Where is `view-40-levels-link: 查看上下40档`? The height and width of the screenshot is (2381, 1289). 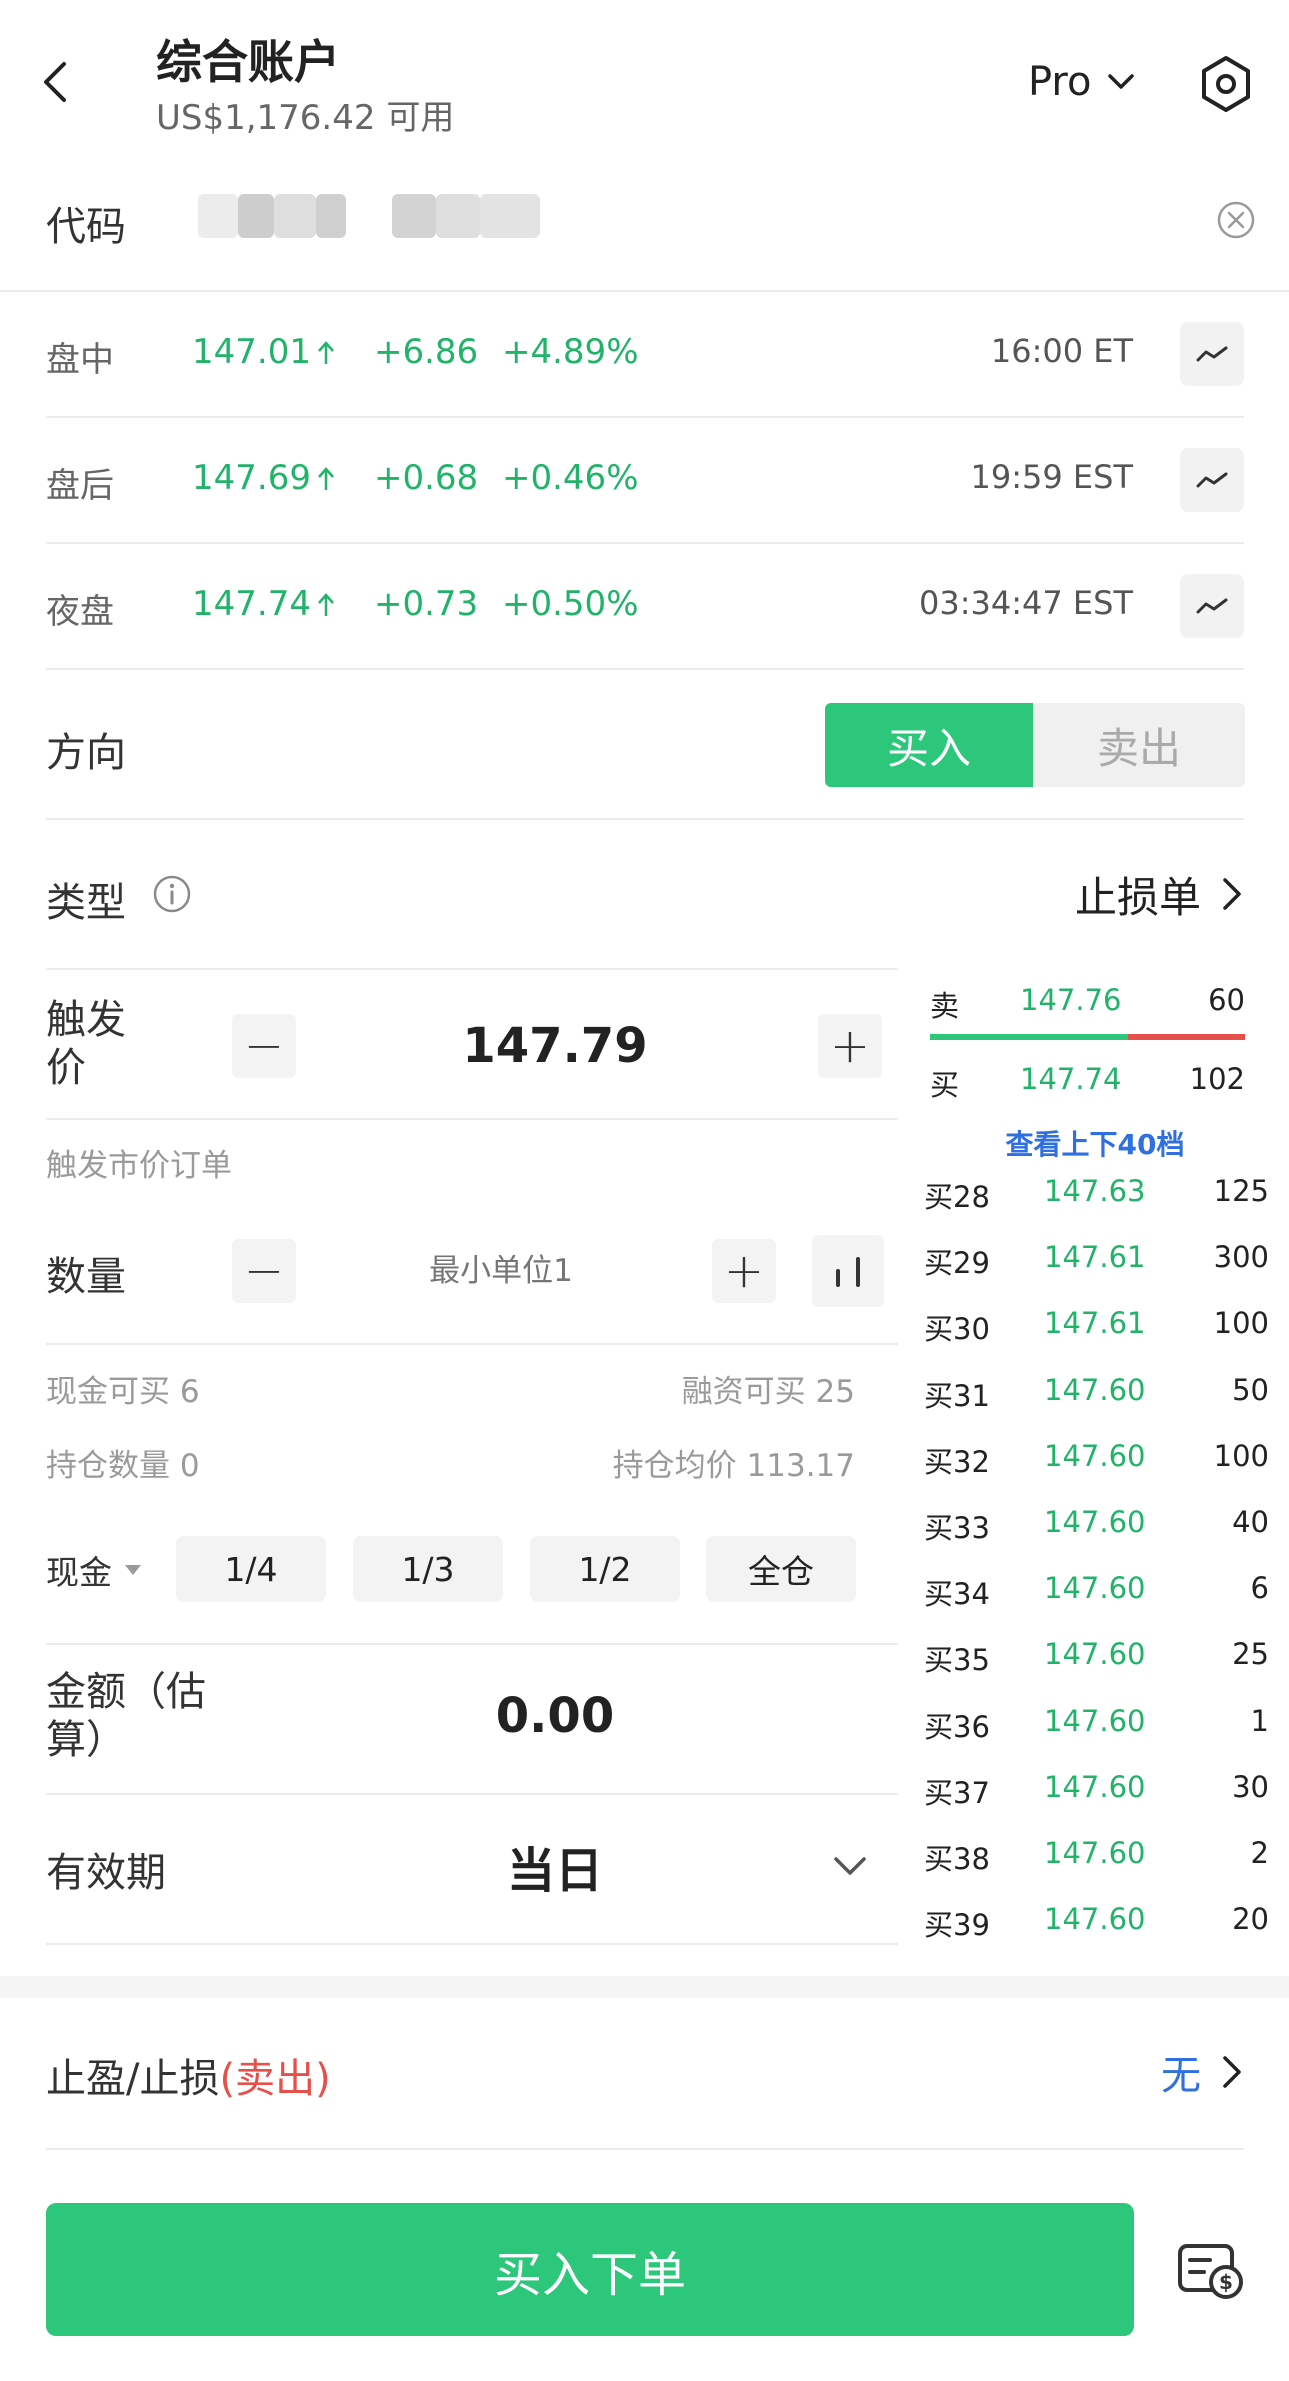
view-40-levels-link: 查看上下40档 is located at coordinates (1095, 1143).